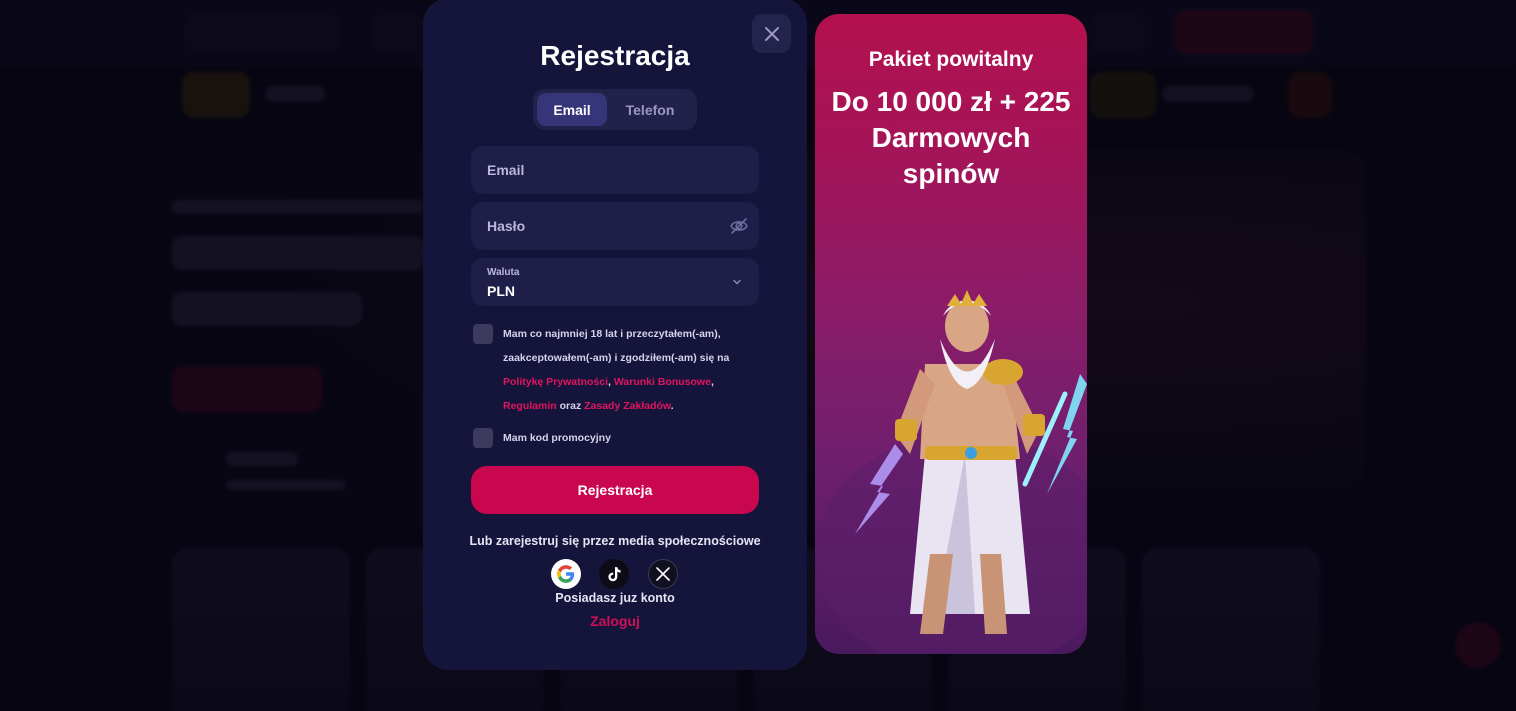  What do you see at coordinates (555, 382) in the screenshot?
I see `privacy-policy-link: Politykę Prywatności` at bounding box center [555, 382].